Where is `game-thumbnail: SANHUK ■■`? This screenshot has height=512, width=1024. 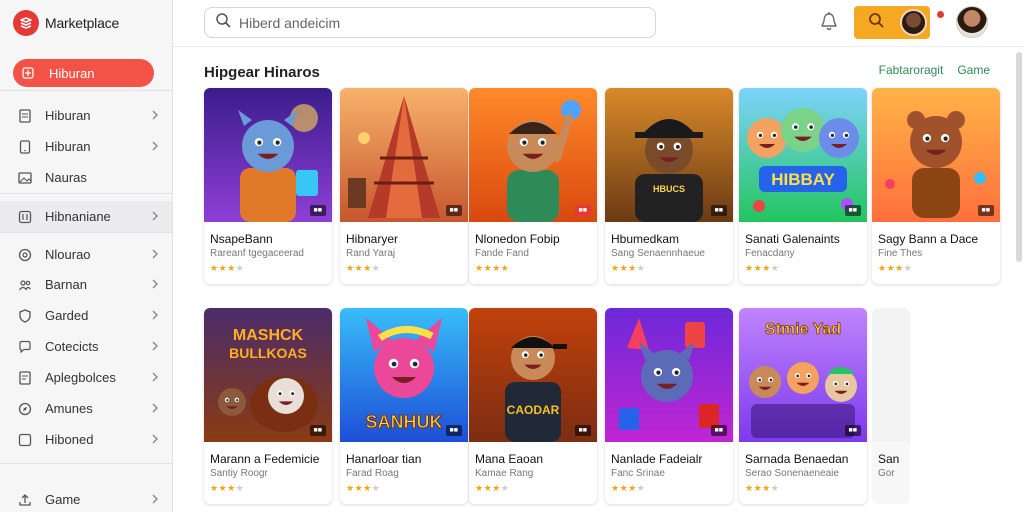 game-thumbnail: SANHUK ■■ is located at coordinates (404, 375).